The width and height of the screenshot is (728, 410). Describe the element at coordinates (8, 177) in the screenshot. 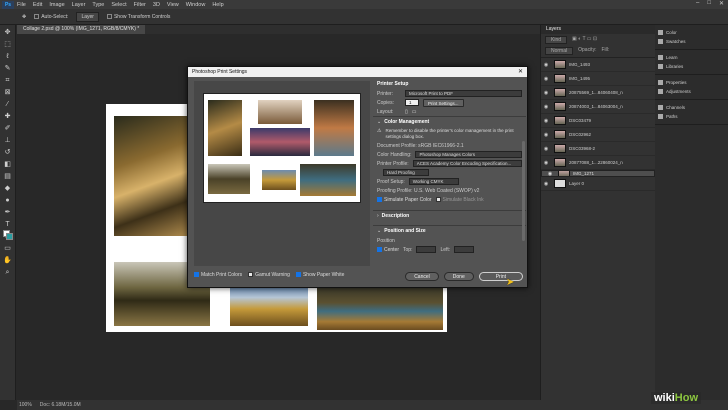

I see `gradient-icon: ▤` at that location.